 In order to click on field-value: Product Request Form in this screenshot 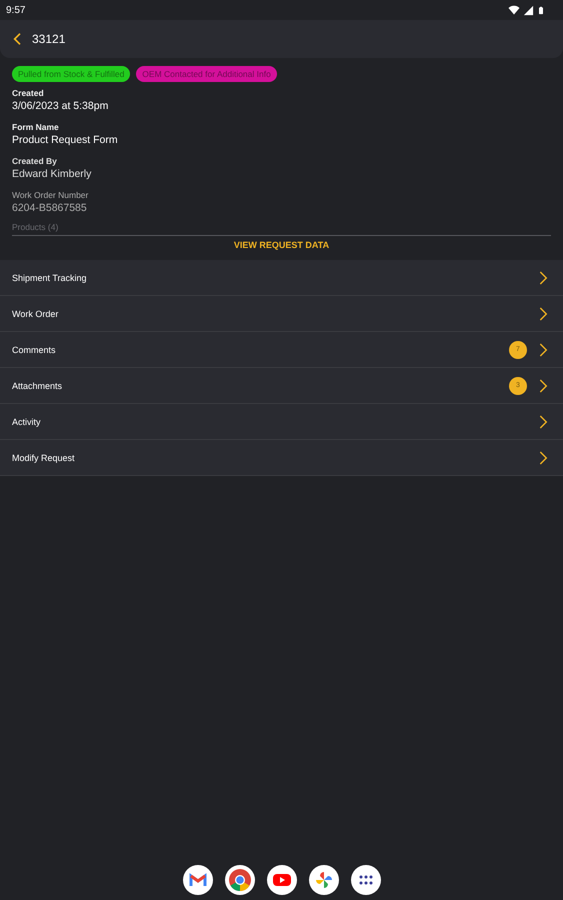, I will do `click(65, 140)`.